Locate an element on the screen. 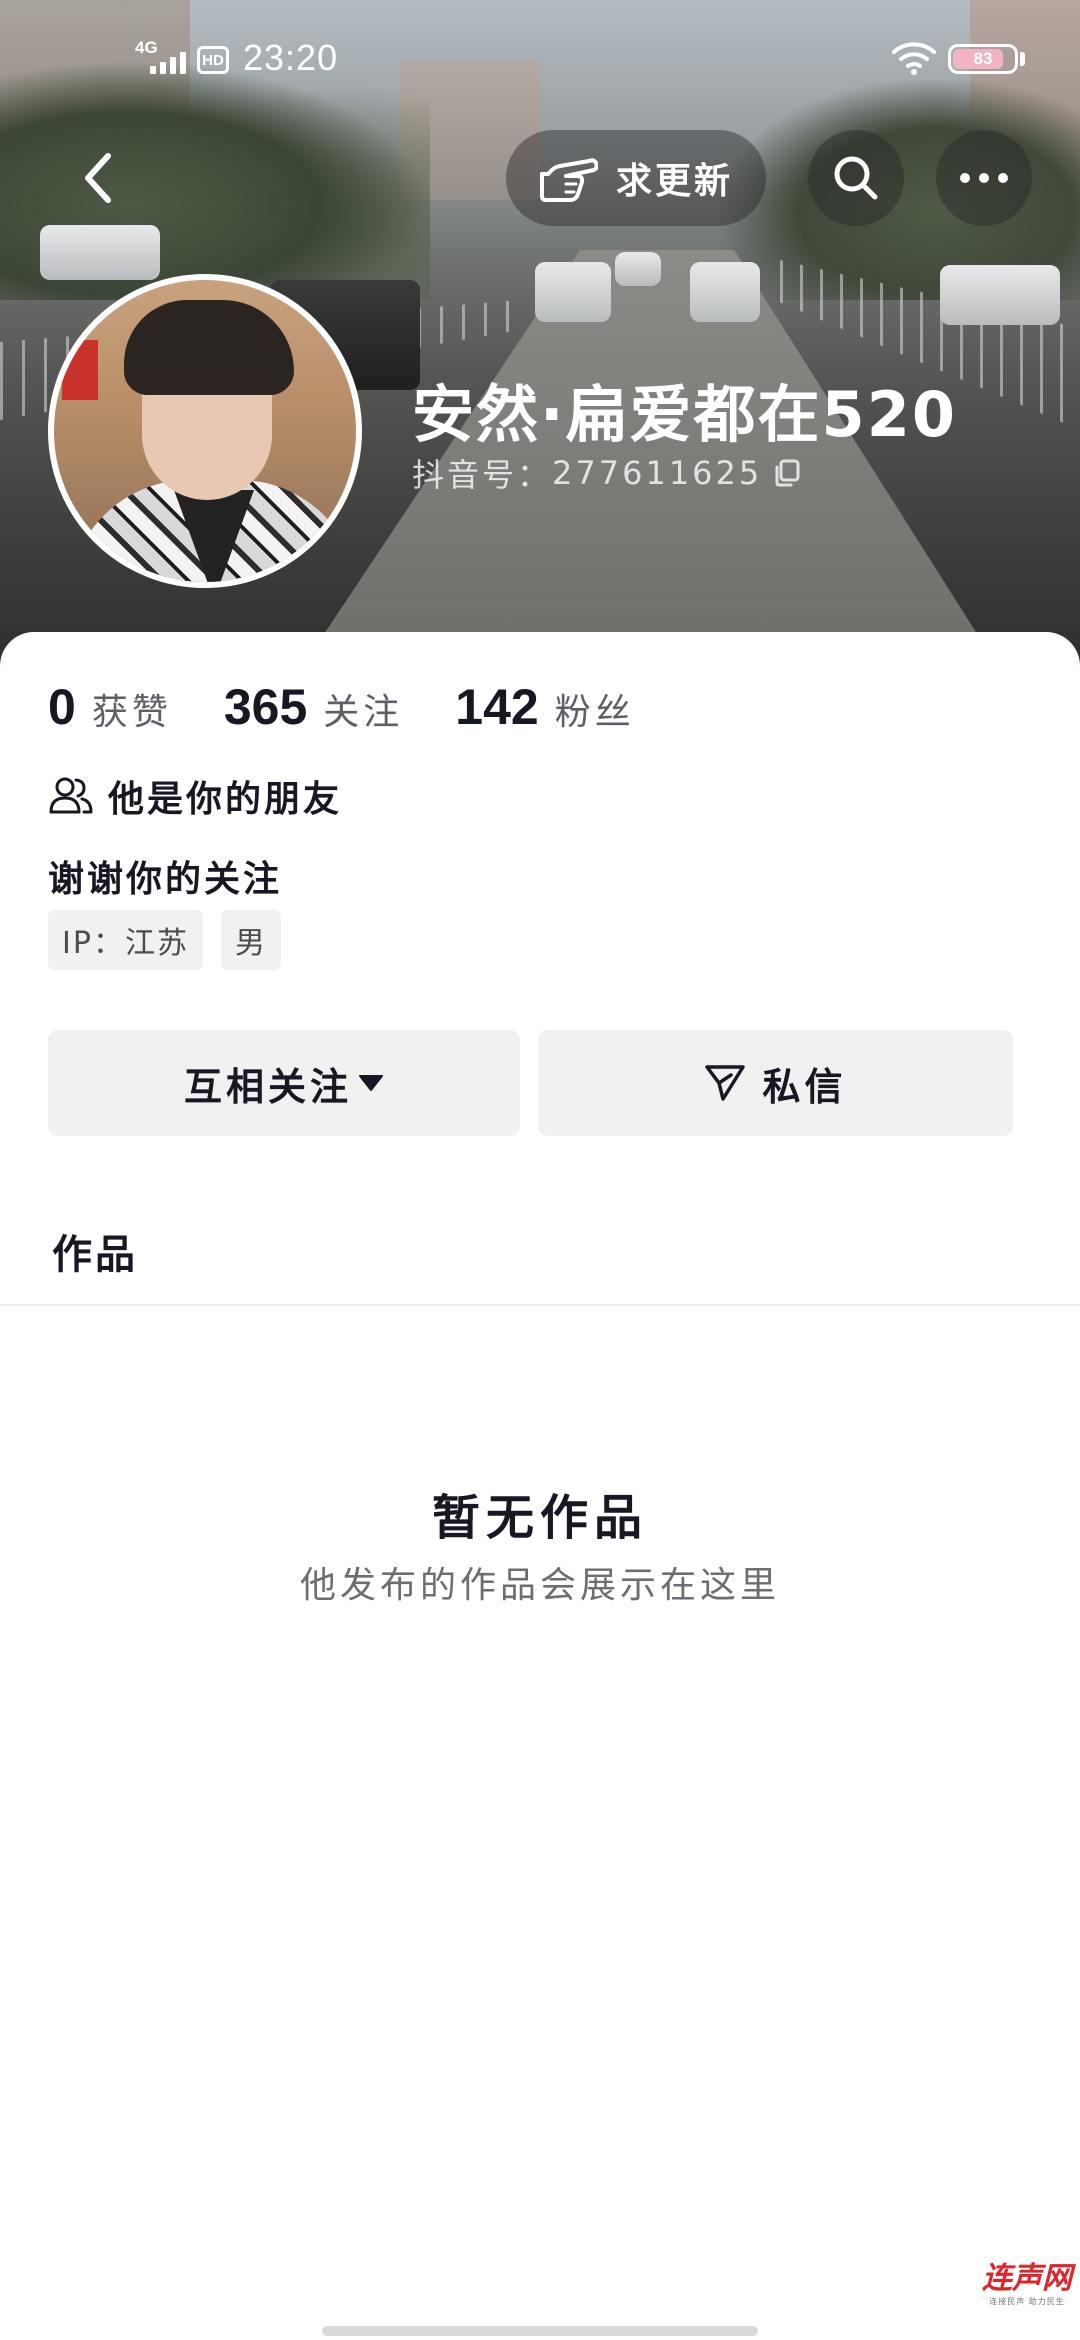 The image size is (1080, 2340). signal-icon is located at coordinates (170, 62).